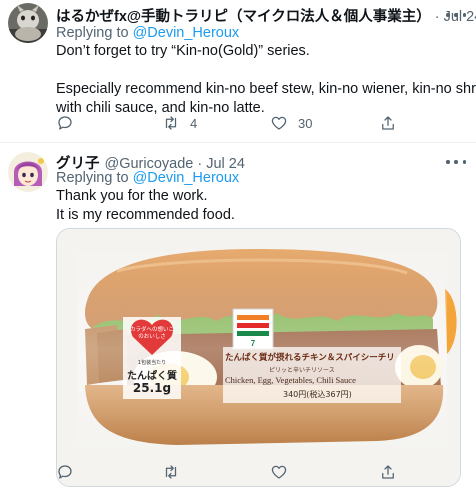 This screenshot has width=476, height=497. I want to click on protein-value: 25.1g, so click(152, 388).